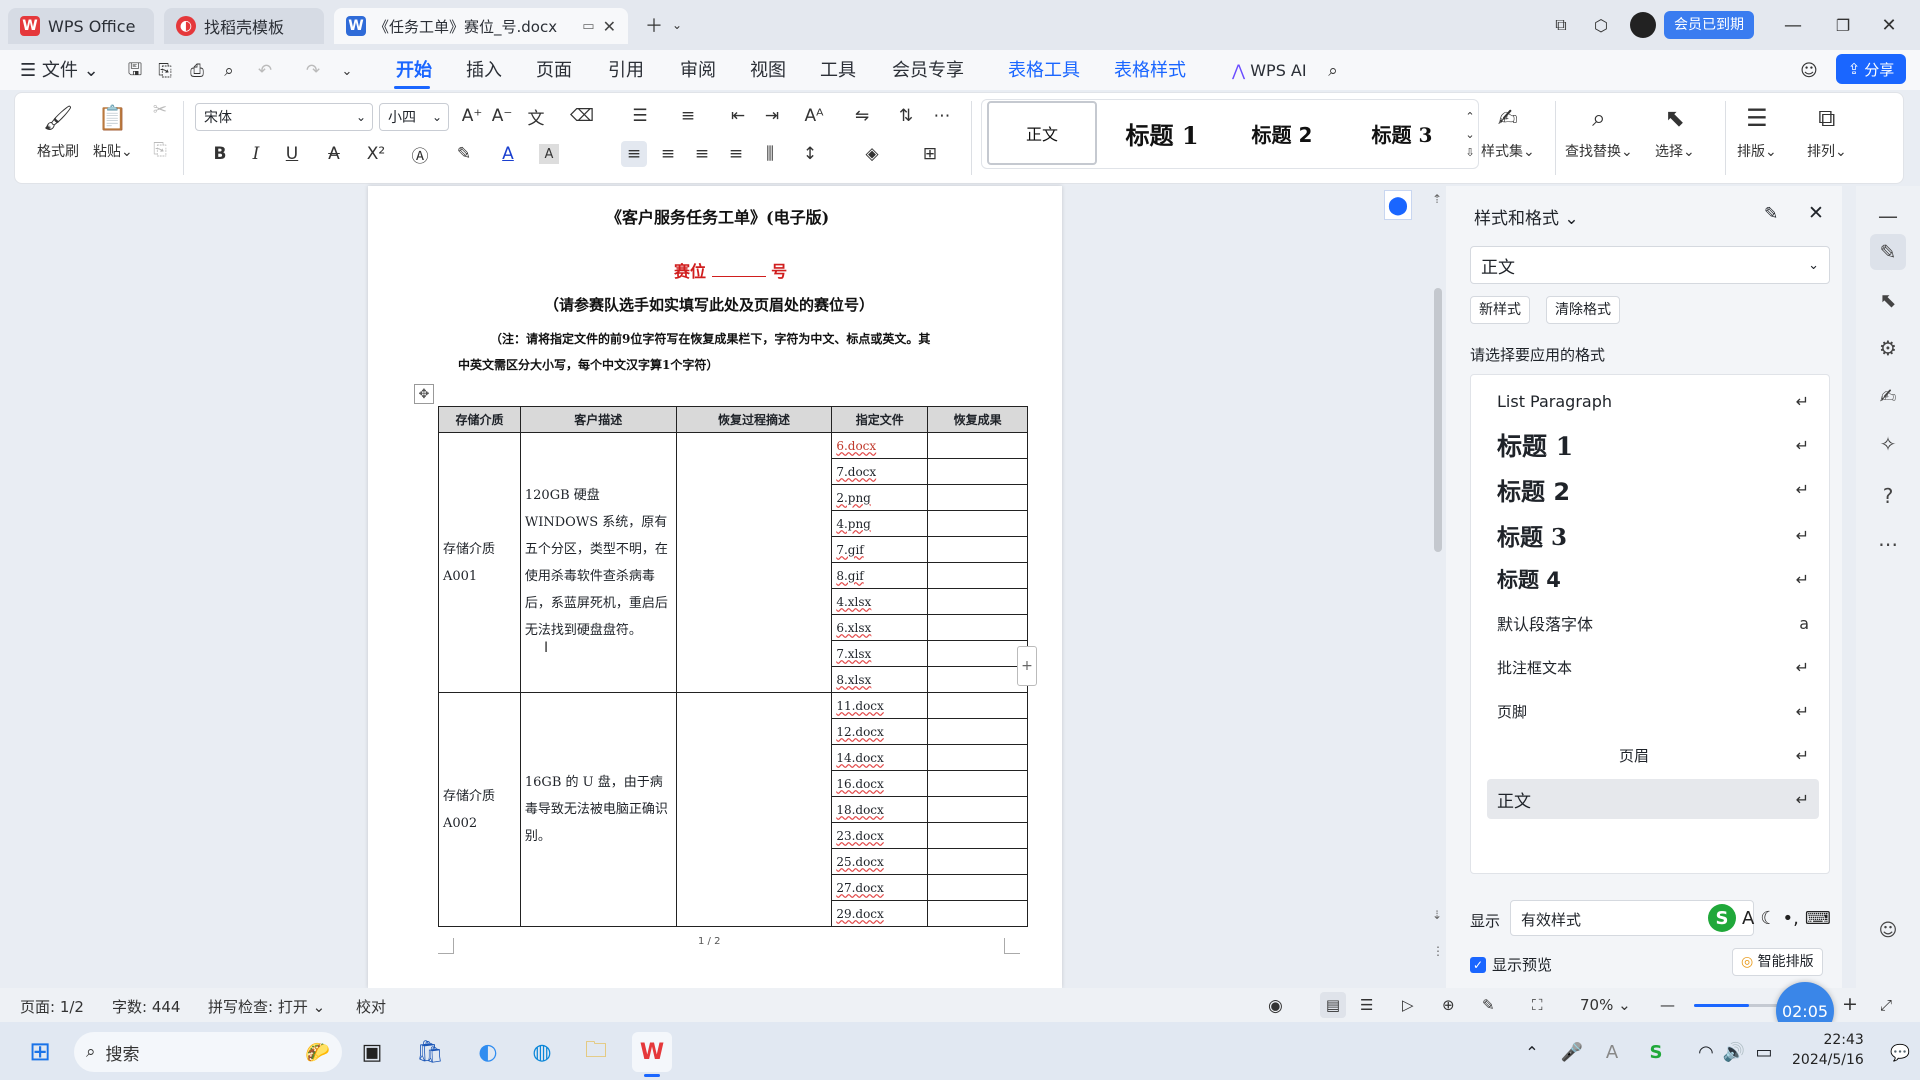  What do you see at coordinates (814, 116) in the screenshot?
I see `change-case-icon: Aᴬ` at bounding box center [814, 116].